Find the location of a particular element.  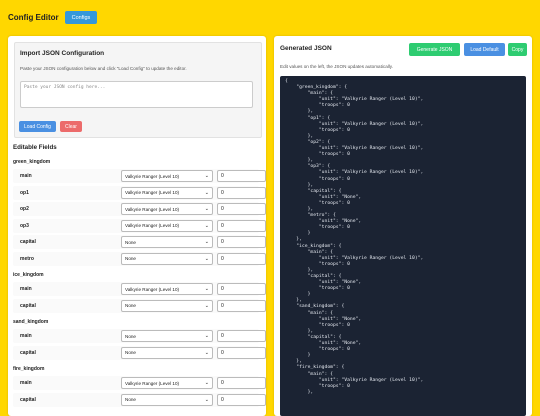

field-label: op3 is located at coordinates (24, 225).